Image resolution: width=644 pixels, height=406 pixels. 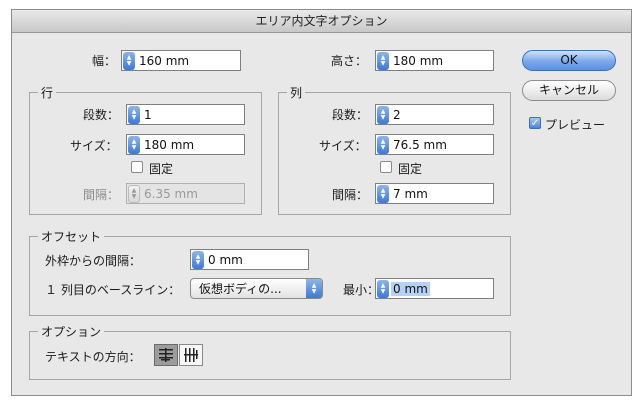 What do you see at coordinates (418, 145) in the screenshot?
I see `columns-size-value: 76.5 mm` at bounding box center [418, 145].